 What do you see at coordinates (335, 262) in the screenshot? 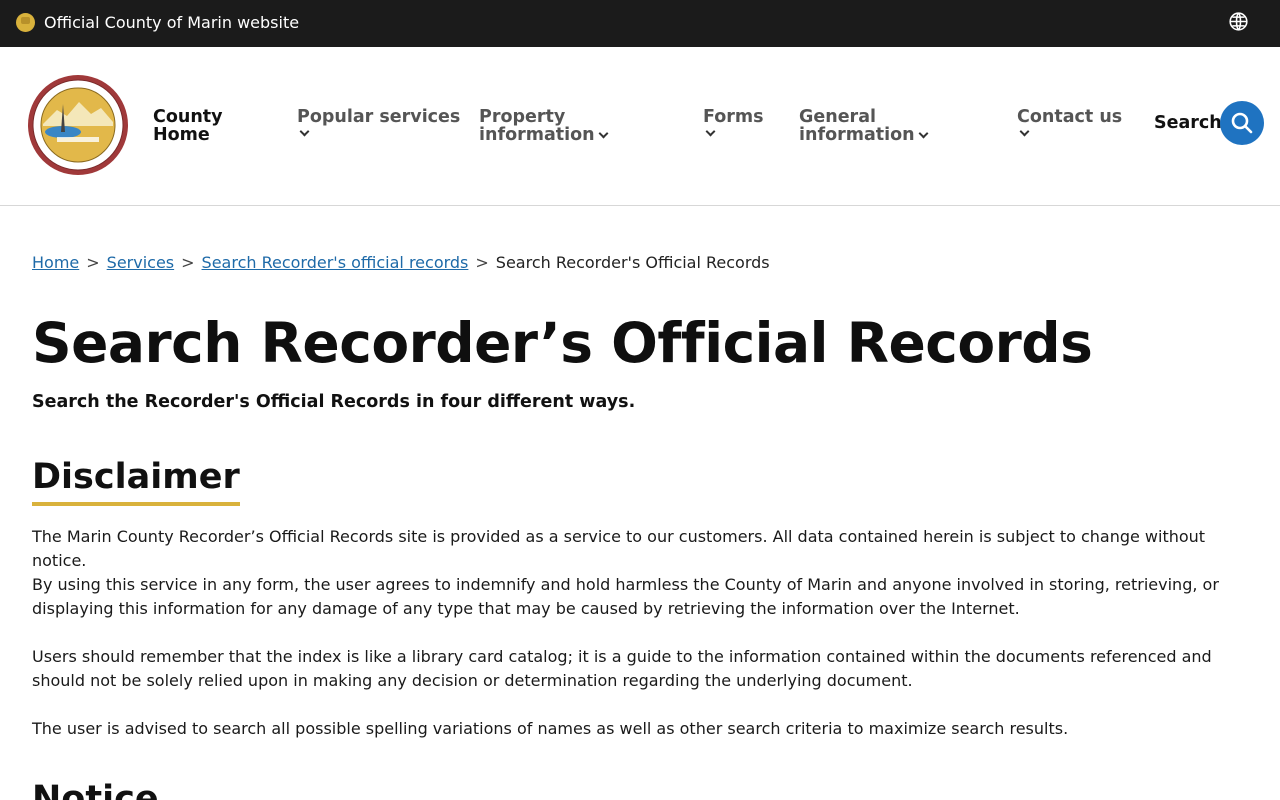
I see `breadcrumb-search-records-link: Search Recorder's official records` at bounding box center [335, 262].